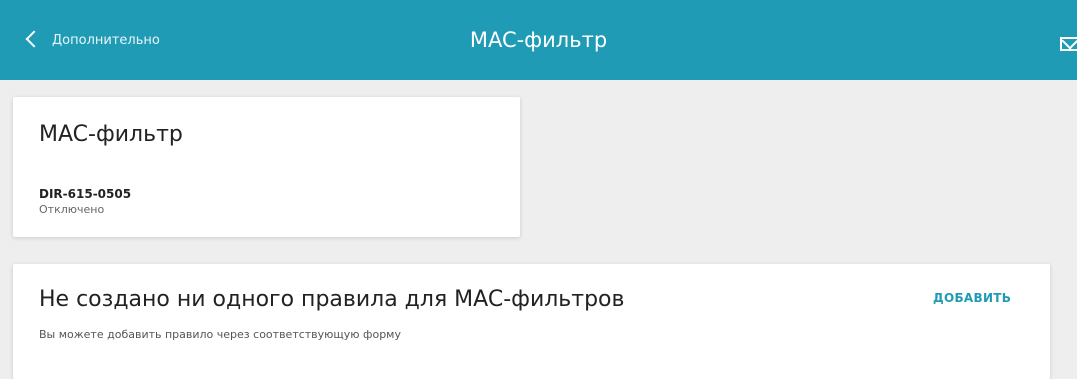 This screenshot has height=379, width=1077. What do you see at coordinates (111, 134) in the screenshot?
I see `summary-card-title: MAC-фильтр` at bounding box center [111, 134].